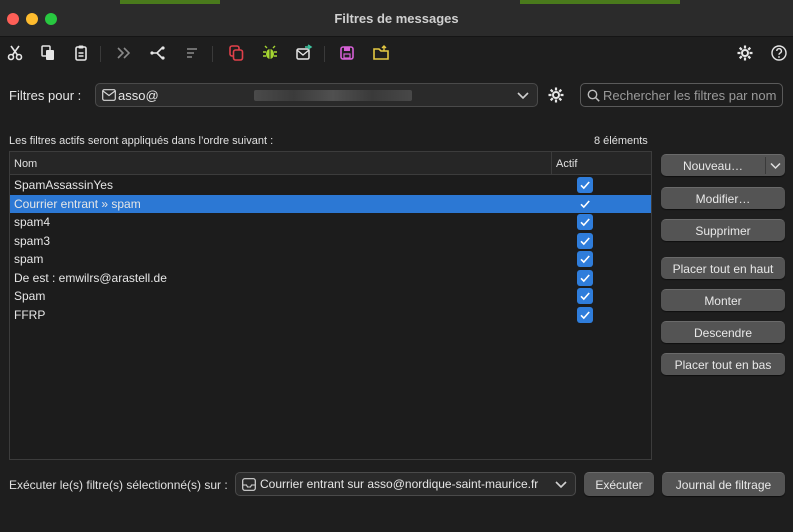 Image resolution: width=793 pixels, height=532 pixels. I want to click on account-select: asso@, so click(316, 95).